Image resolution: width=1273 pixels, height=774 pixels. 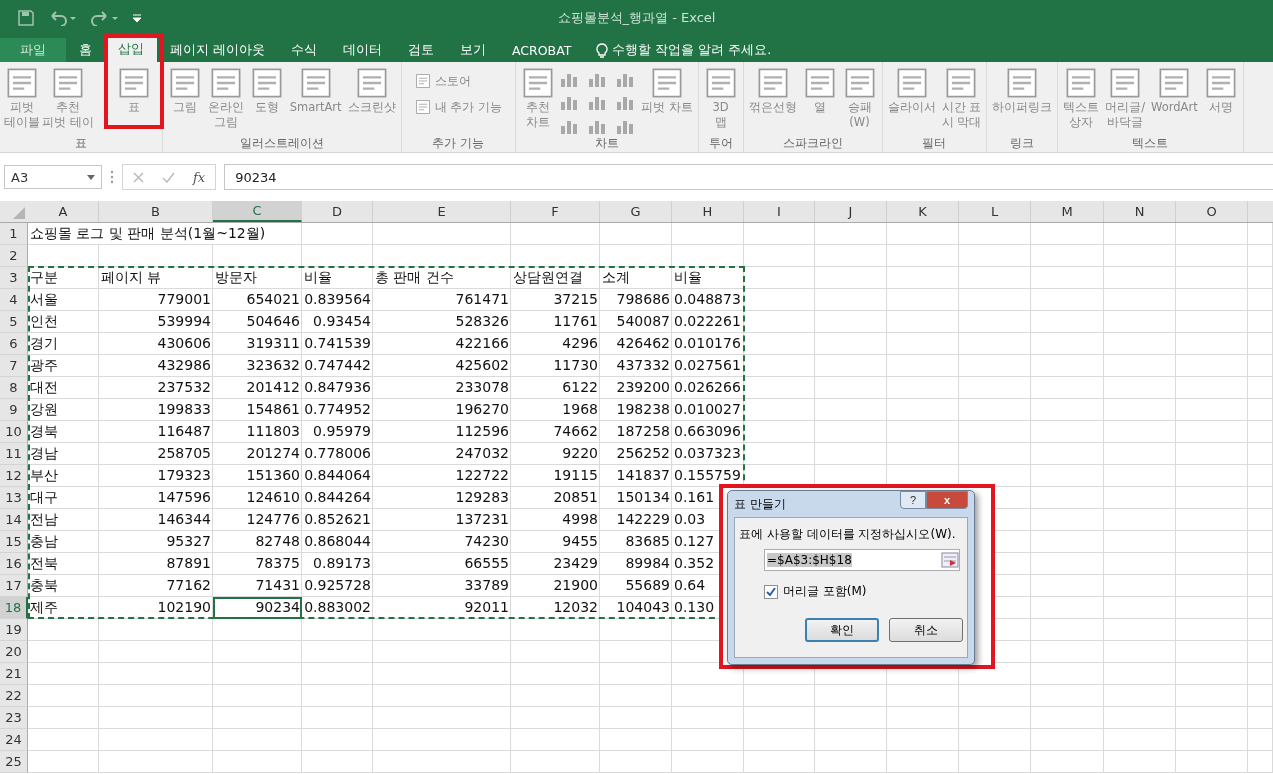 What do you see at coordinates (14, 498) in the screenshot?
I see `row-header: 13` at bounding box center [14, 498].